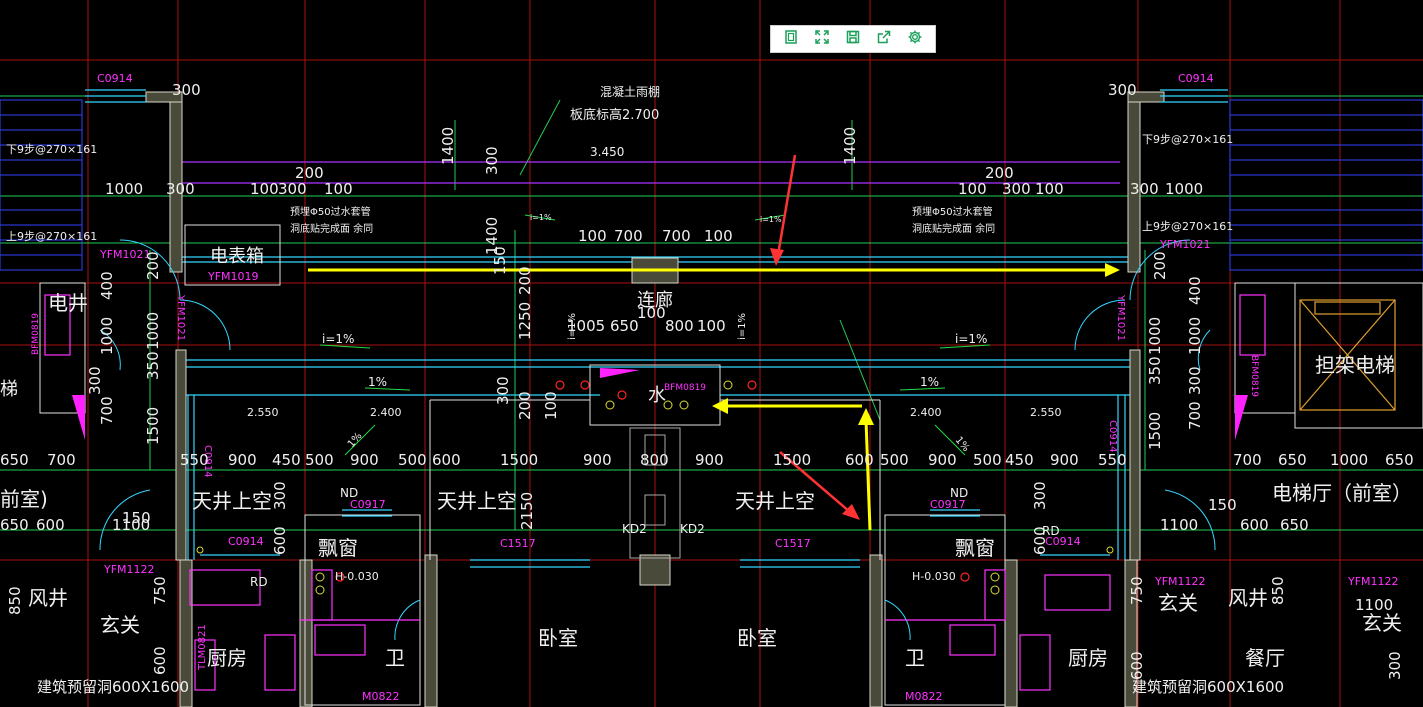 The height and width of the screenshot is (707, 1423). I want to click on fullscreen-button, so click(822, 39).